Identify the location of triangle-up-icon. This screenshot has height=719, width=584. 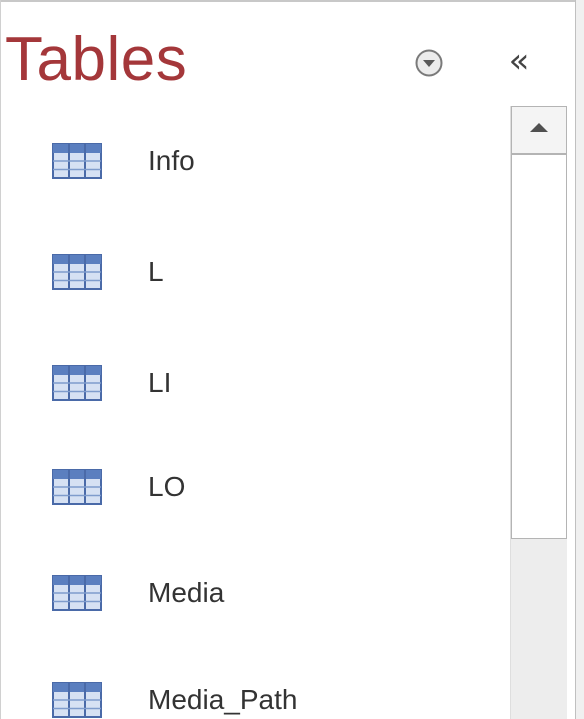
(539, 127).